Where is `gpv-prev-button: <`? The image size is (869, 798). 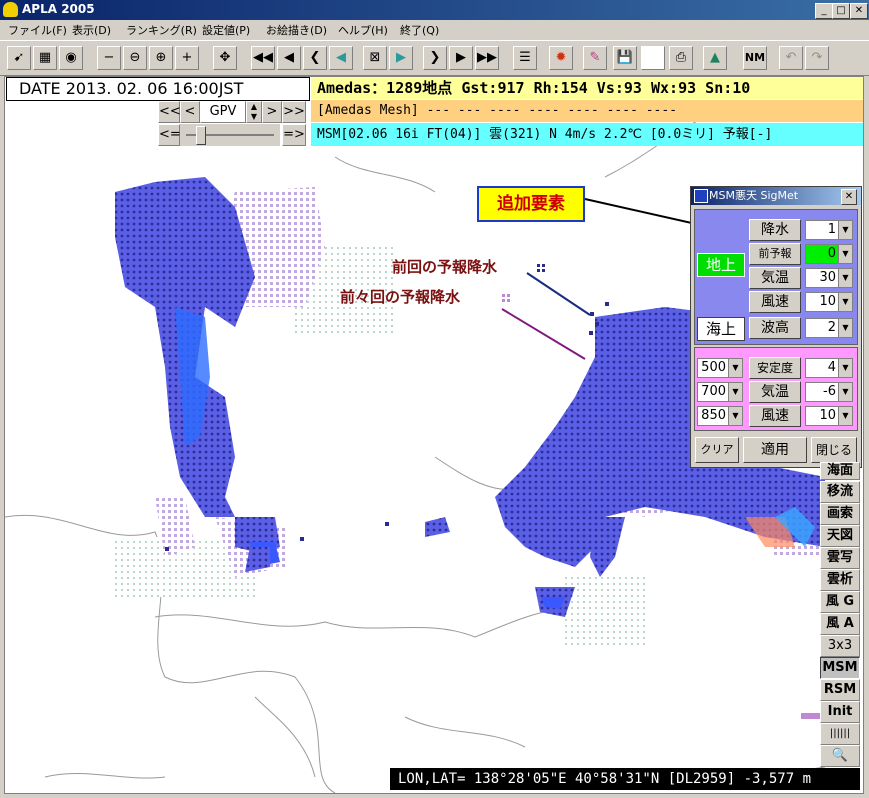
gpv-prev-button: < is located at coordinates (190, 112).